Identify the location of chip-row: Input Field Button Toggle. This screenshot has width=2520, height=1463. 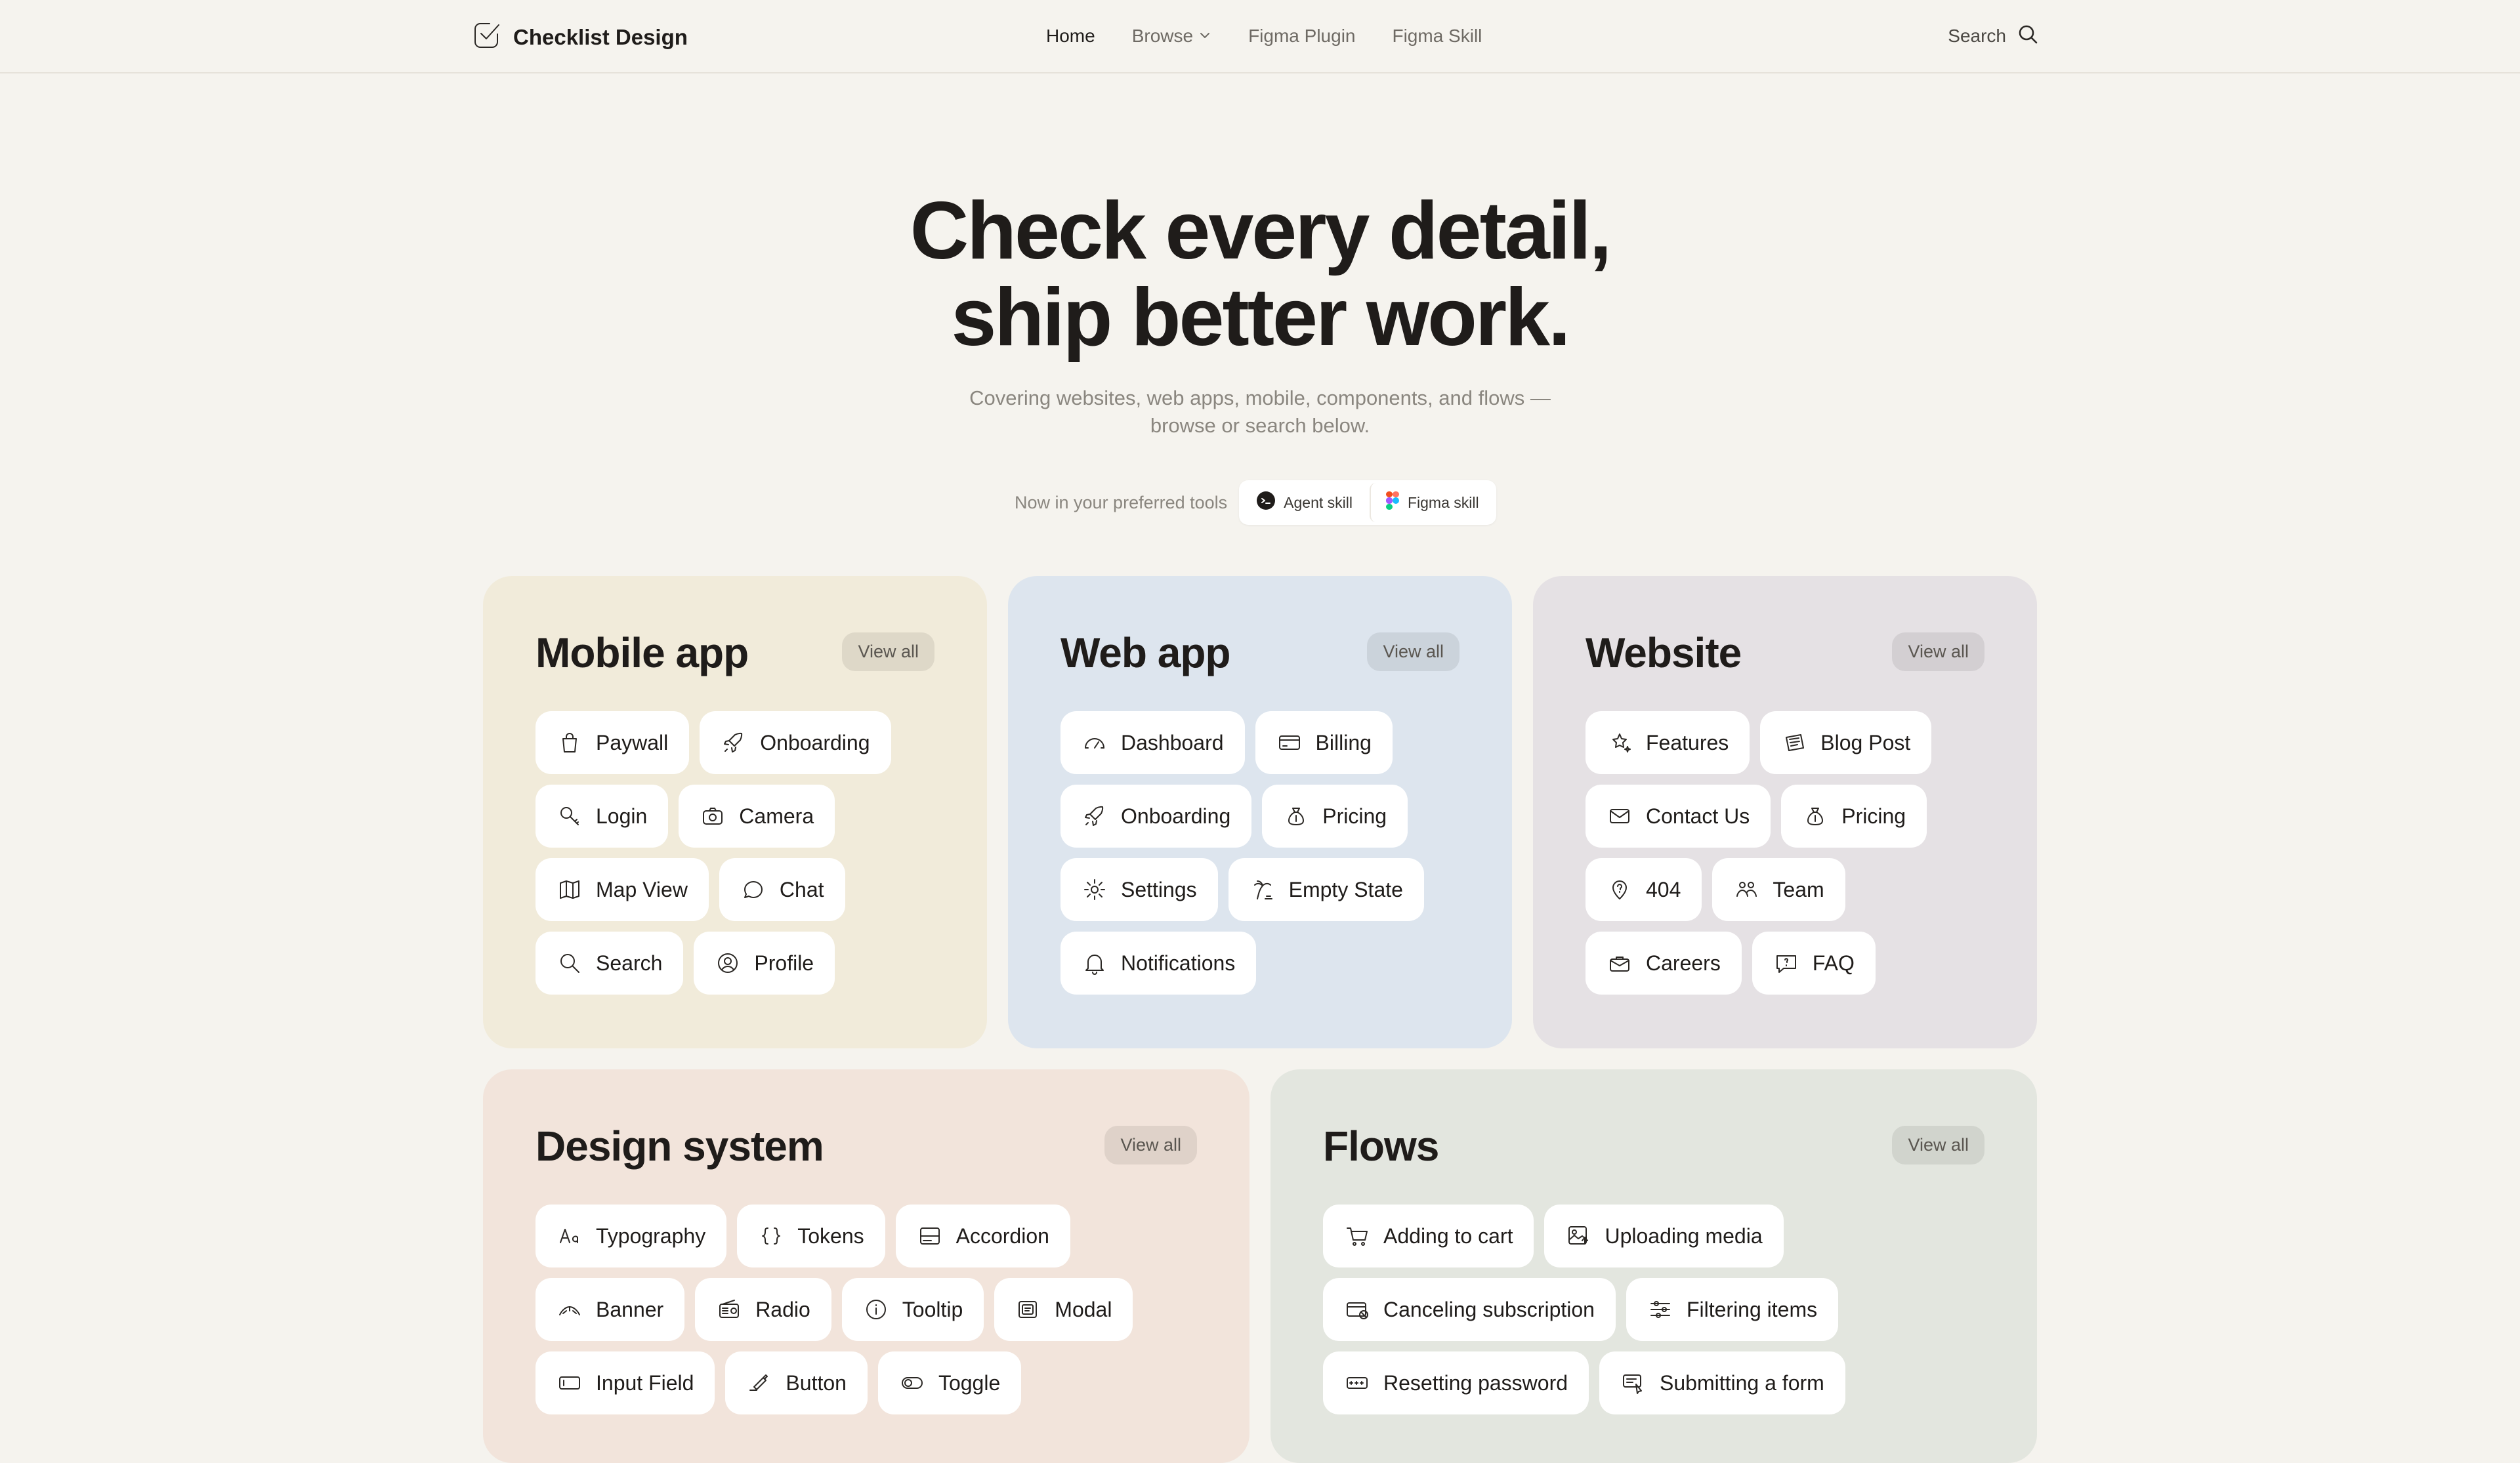
(834, 1382).